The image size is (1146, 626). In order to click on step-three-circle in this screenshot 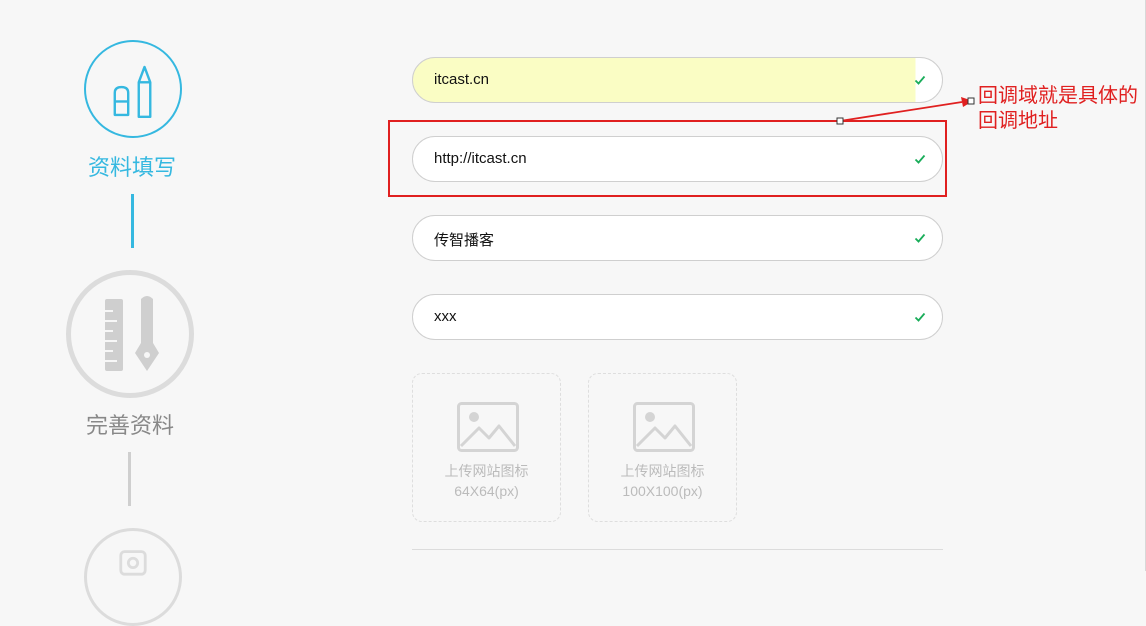, I will do `click(133, 577)`.